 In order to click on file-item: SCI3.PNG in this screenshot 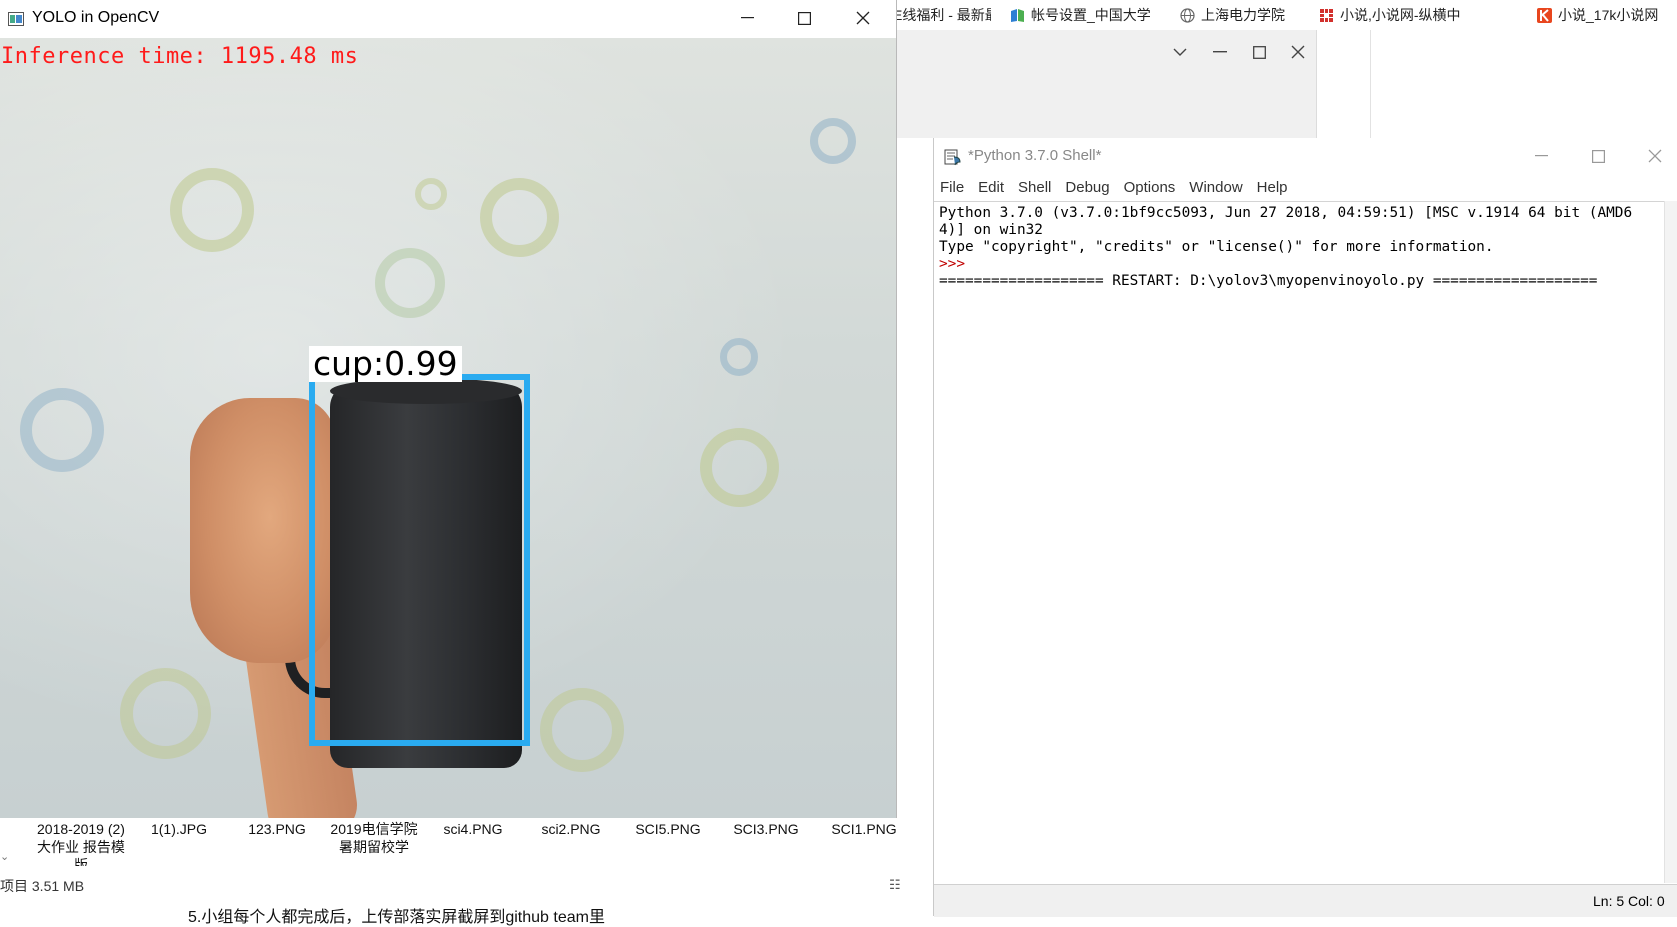, I will do `click(766, 843)`.